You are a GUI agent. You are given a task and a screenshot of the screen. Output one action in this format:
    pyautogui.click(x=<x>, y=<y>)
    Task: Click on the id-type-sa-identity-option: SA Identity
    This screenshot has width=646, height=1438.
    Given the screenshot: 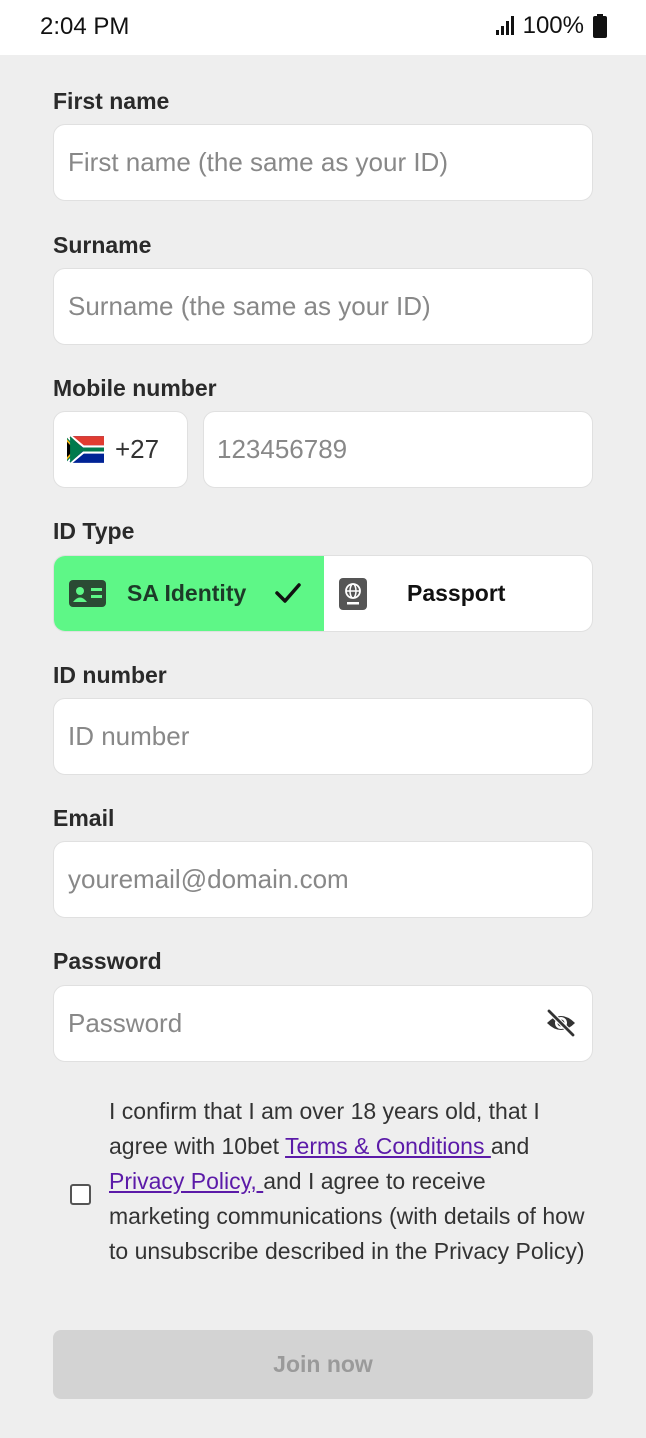 What is the action you would take?
    pyautogui.click(x=189, y=593)
    